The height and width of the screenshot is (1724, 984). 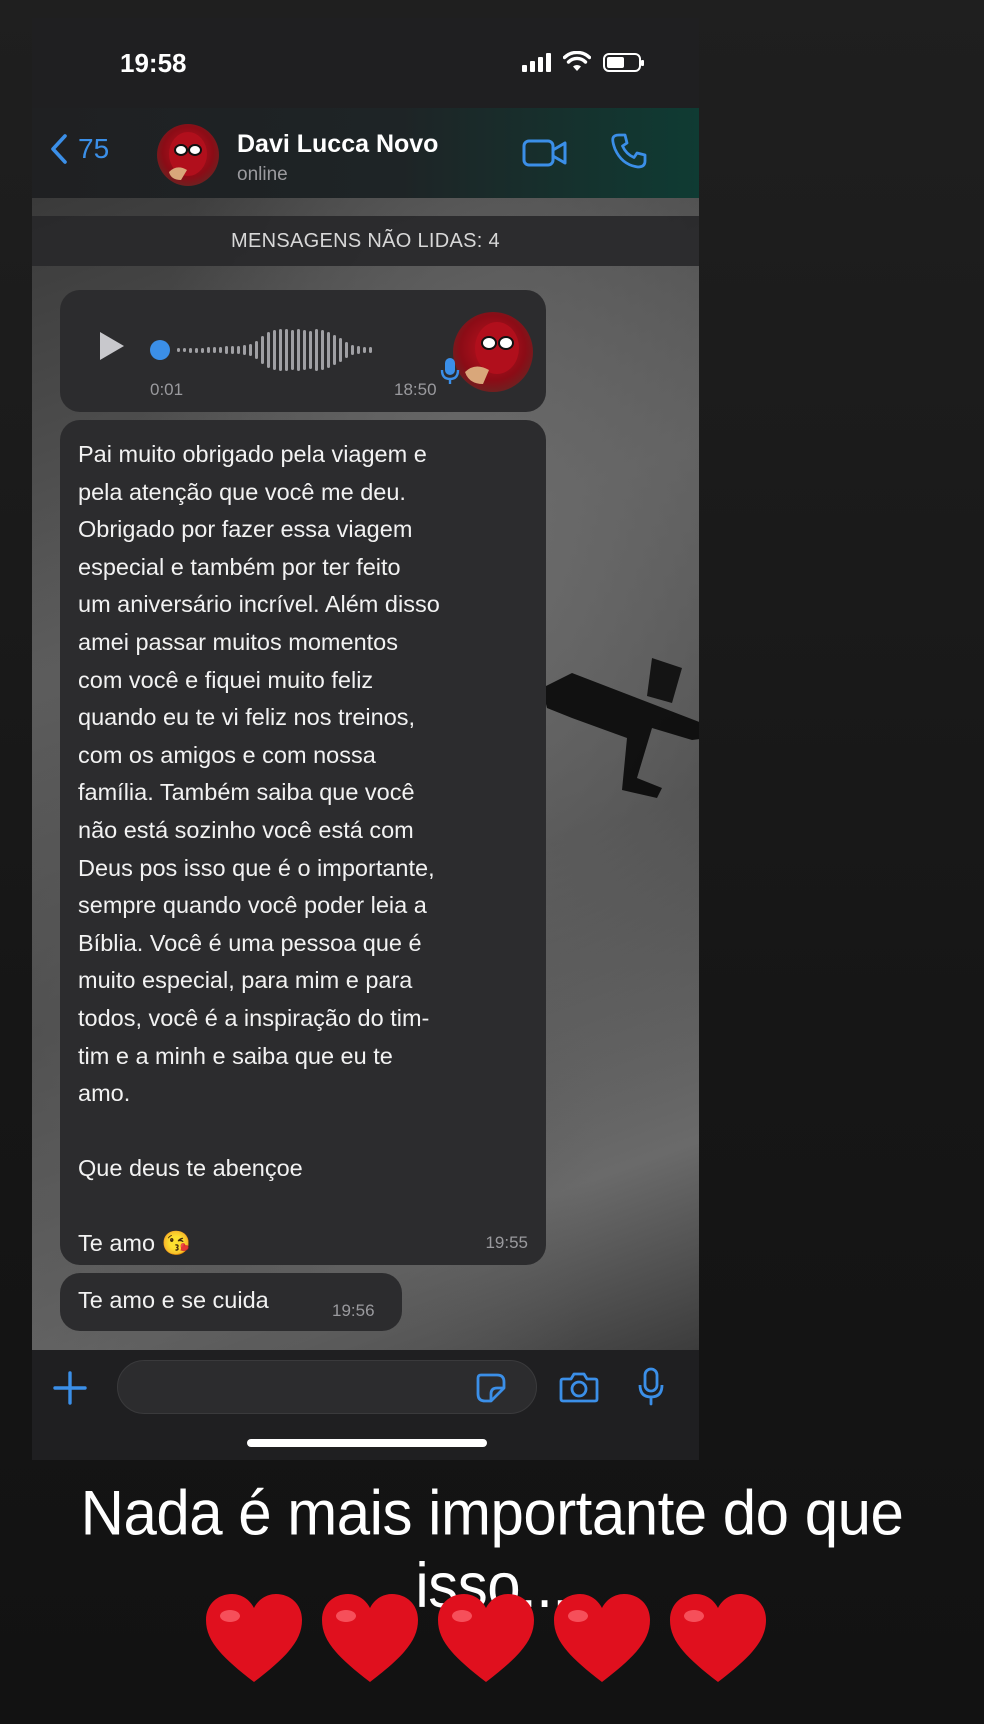 What do you see at coordinates (415, 389) in the screenshot?
I see `voice-timestamp: 18:50` at bounding box center [415, 389].